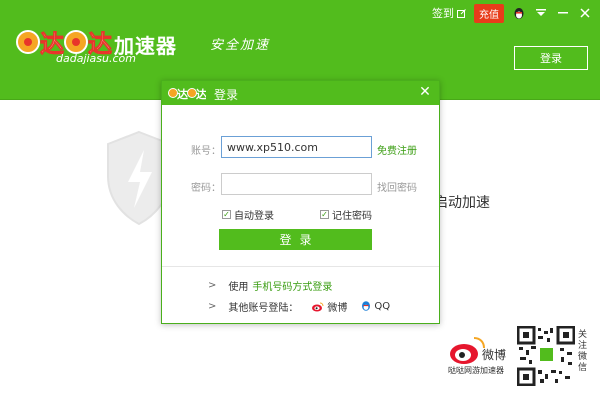  I want to click on follow-wechat-text: 关注微信, so click(583, 351).